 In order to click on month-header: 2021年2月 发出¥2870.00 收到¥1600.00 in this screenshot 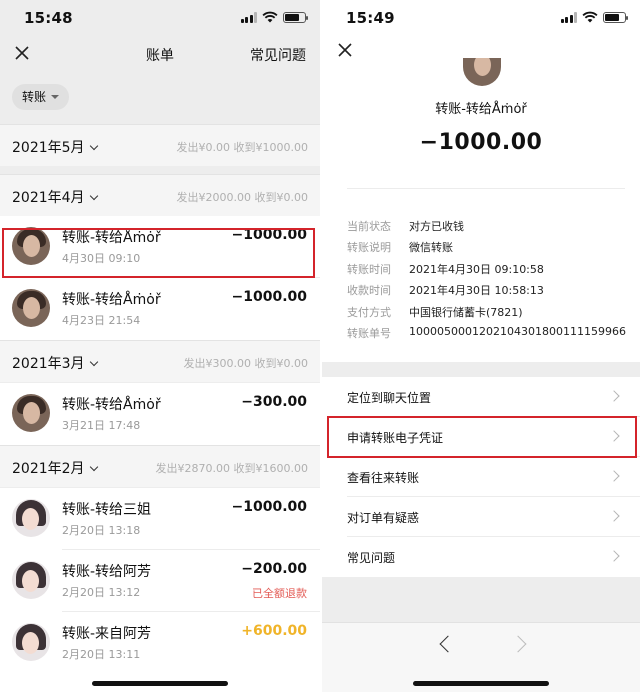, I will do `click(160, 466)`.